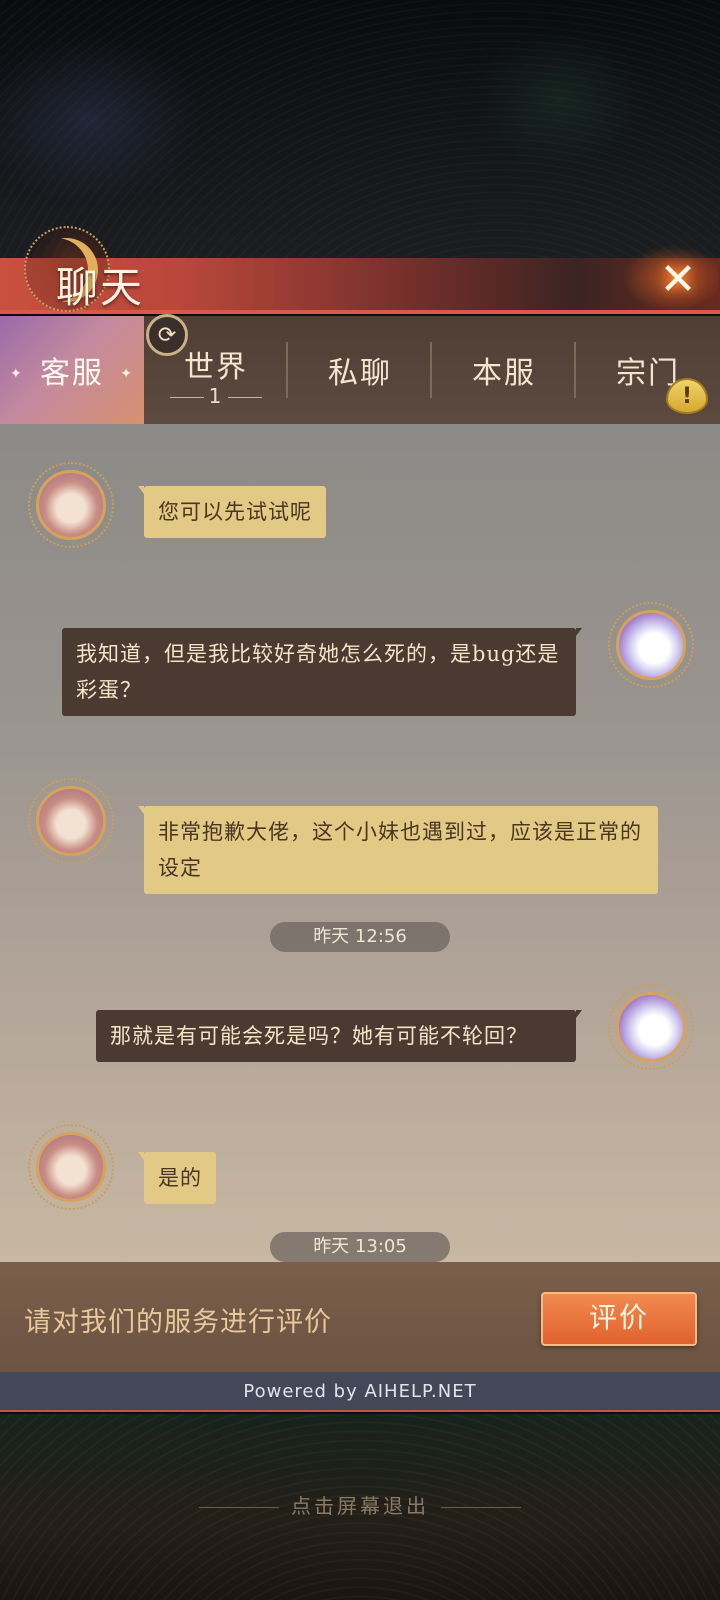 The height and width of the screenshot is (1600, 720). I want to click on chat-bubble-agent: 是的, so click(177, 1178).